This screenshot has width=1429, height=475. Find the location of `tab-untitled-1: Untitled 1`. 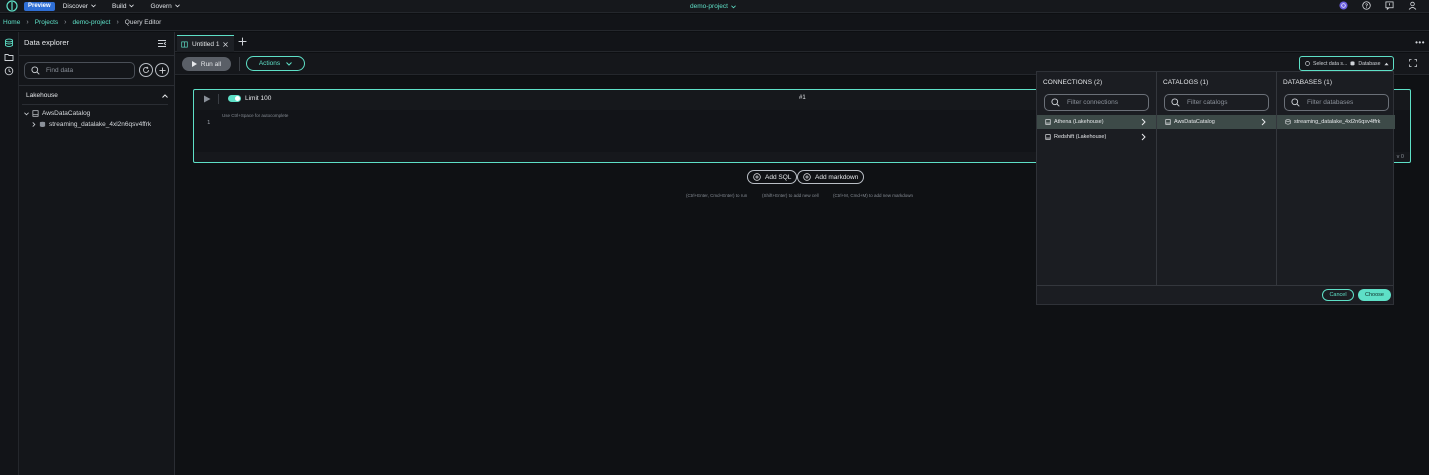

tab-untitled-1: Untitled 1 is located at coordinates (205, 43).